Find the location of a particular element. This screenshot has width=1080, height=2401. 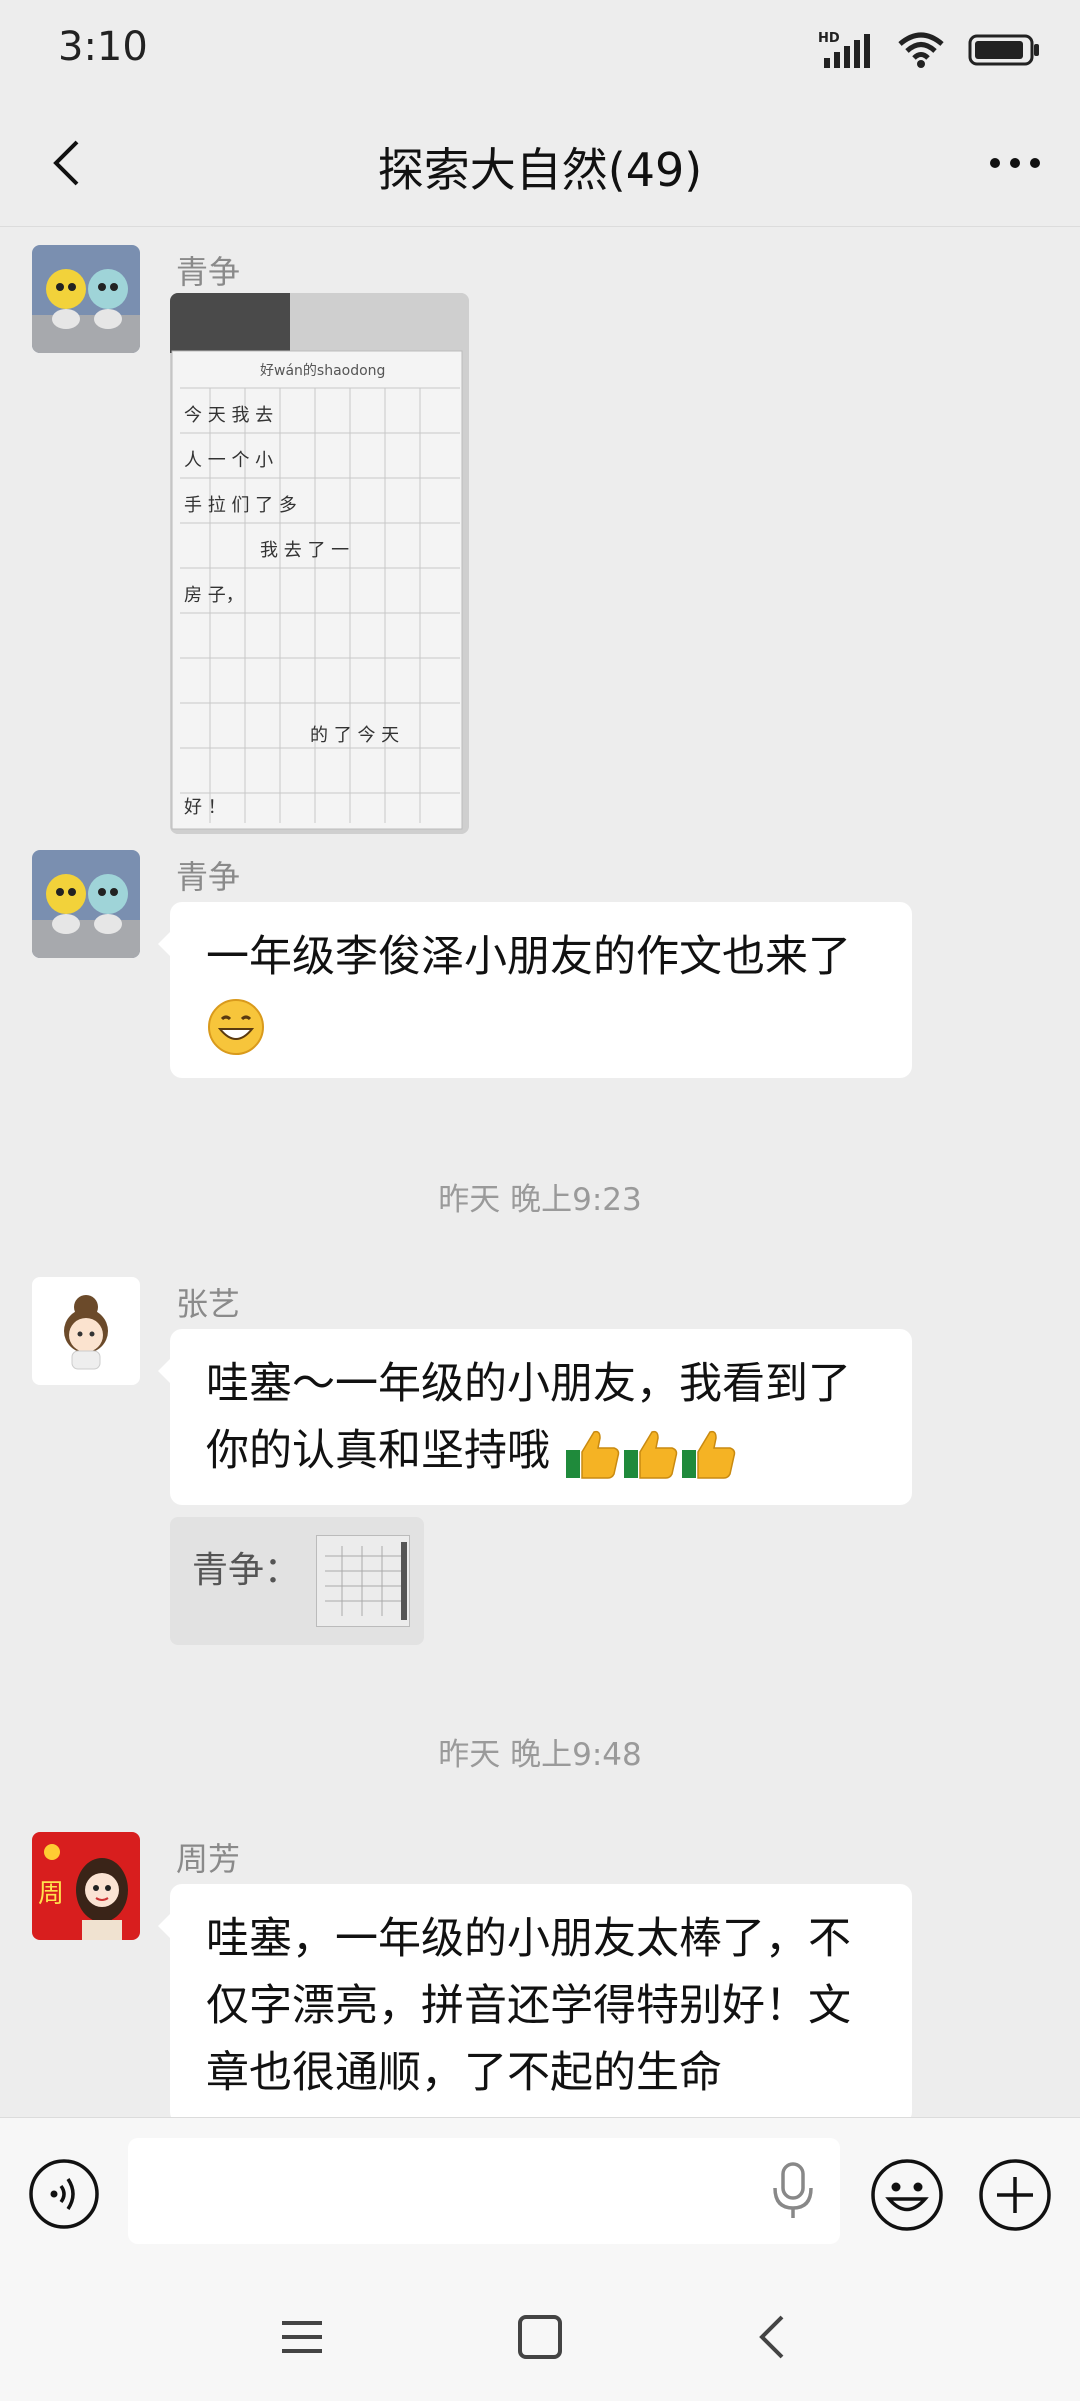

status-time: 3:10 is located at coordinates (103, 47).